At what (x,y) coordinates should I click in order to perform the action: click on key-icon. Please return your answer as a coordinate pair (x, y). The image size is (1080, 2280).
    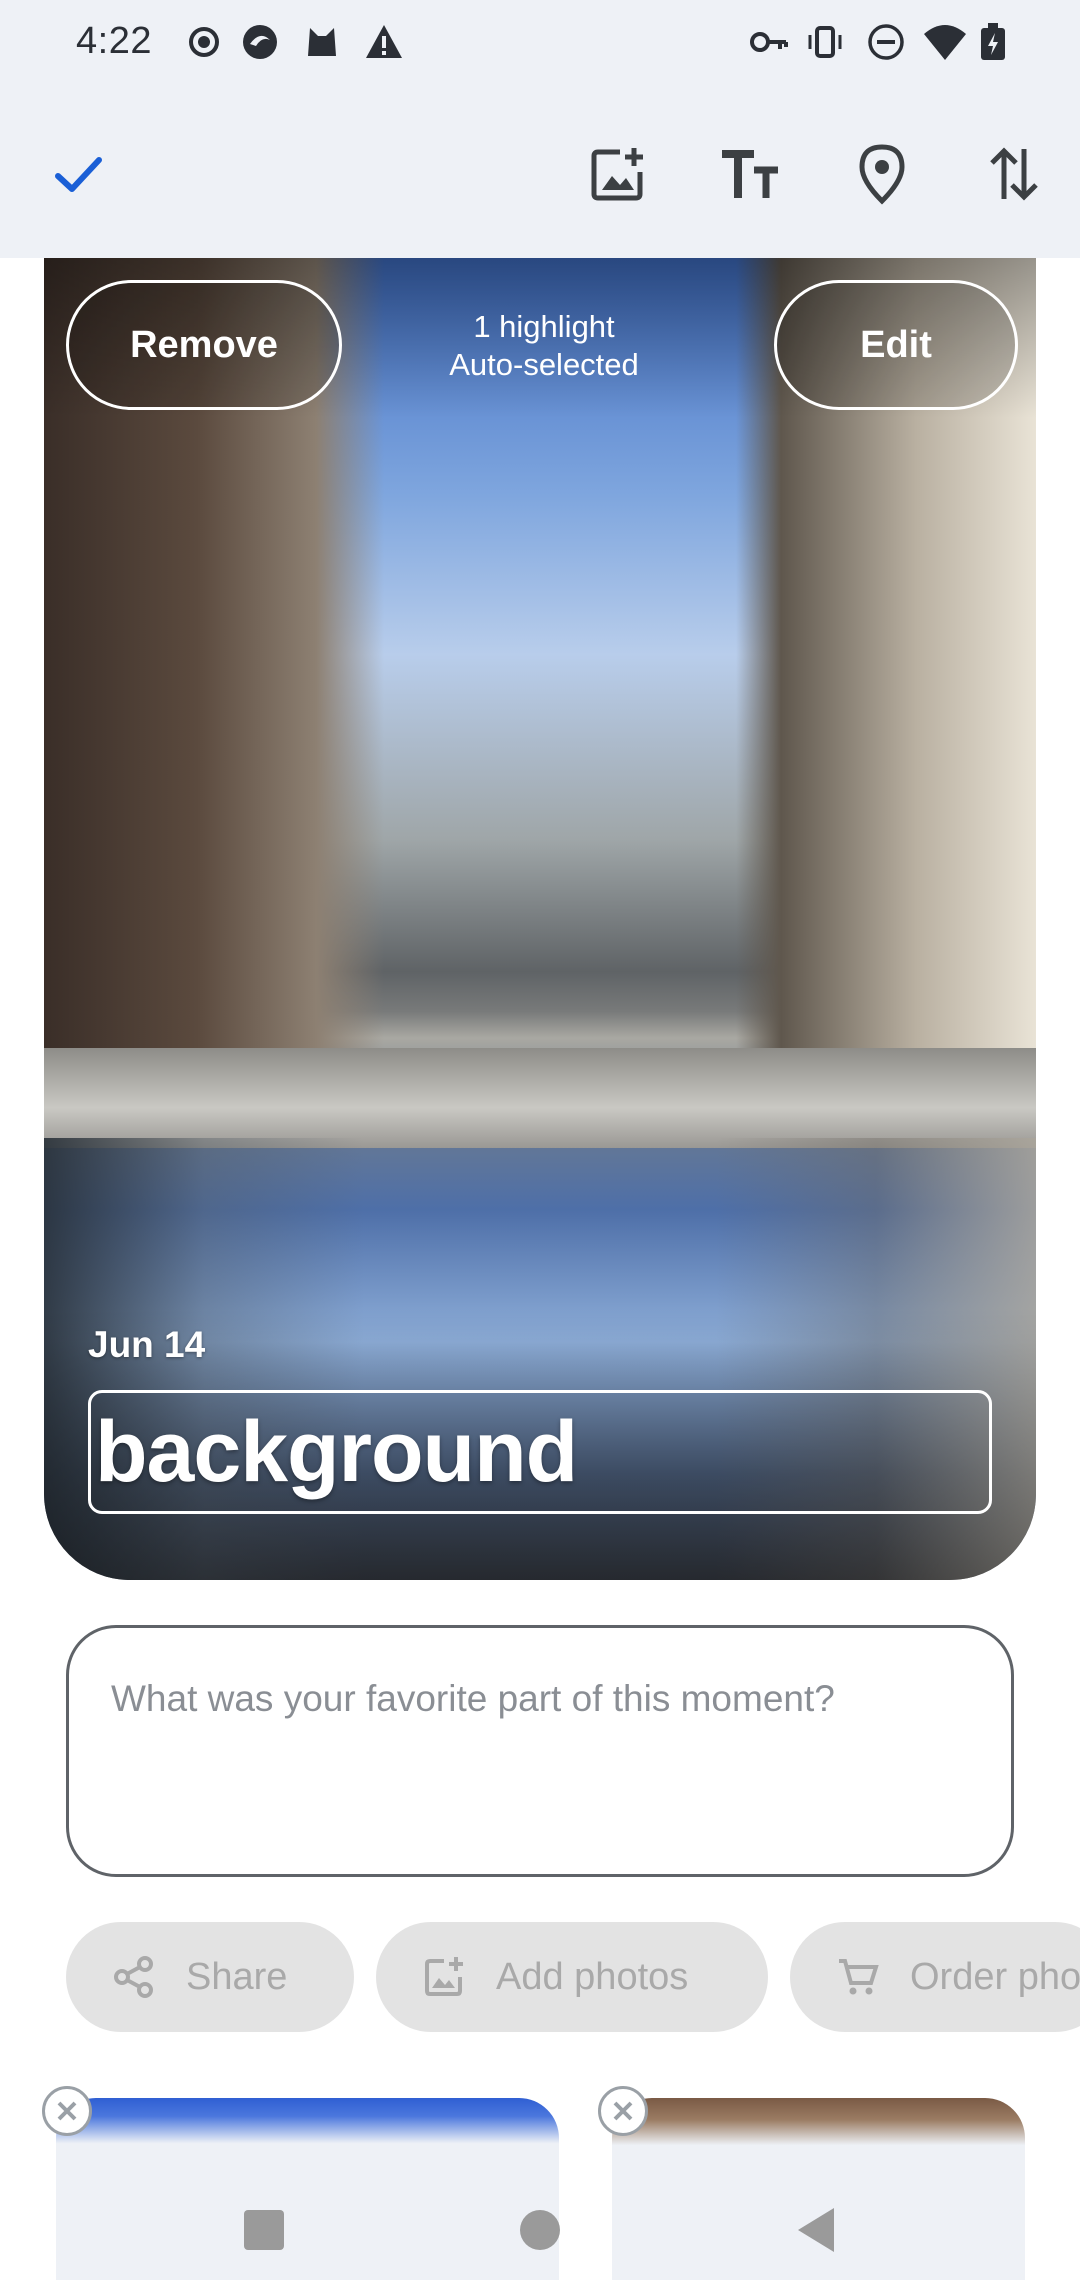
    Looking at the image, I should click on (769, 42).